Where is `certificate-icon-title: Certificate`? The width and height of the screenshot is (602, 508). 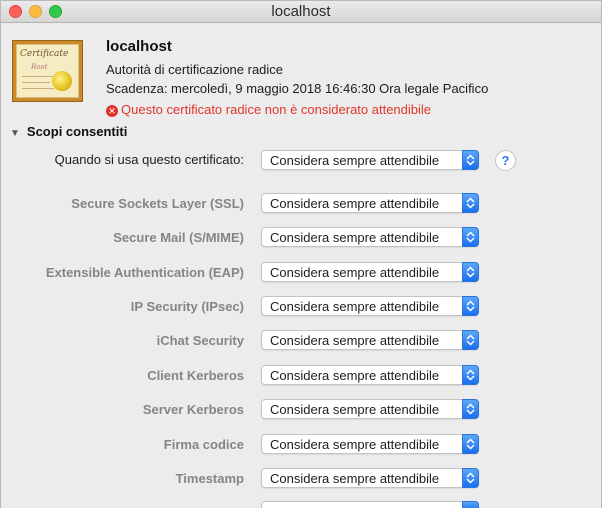
certificate-icon-title: Certificate is located at coordinates (44, 54).